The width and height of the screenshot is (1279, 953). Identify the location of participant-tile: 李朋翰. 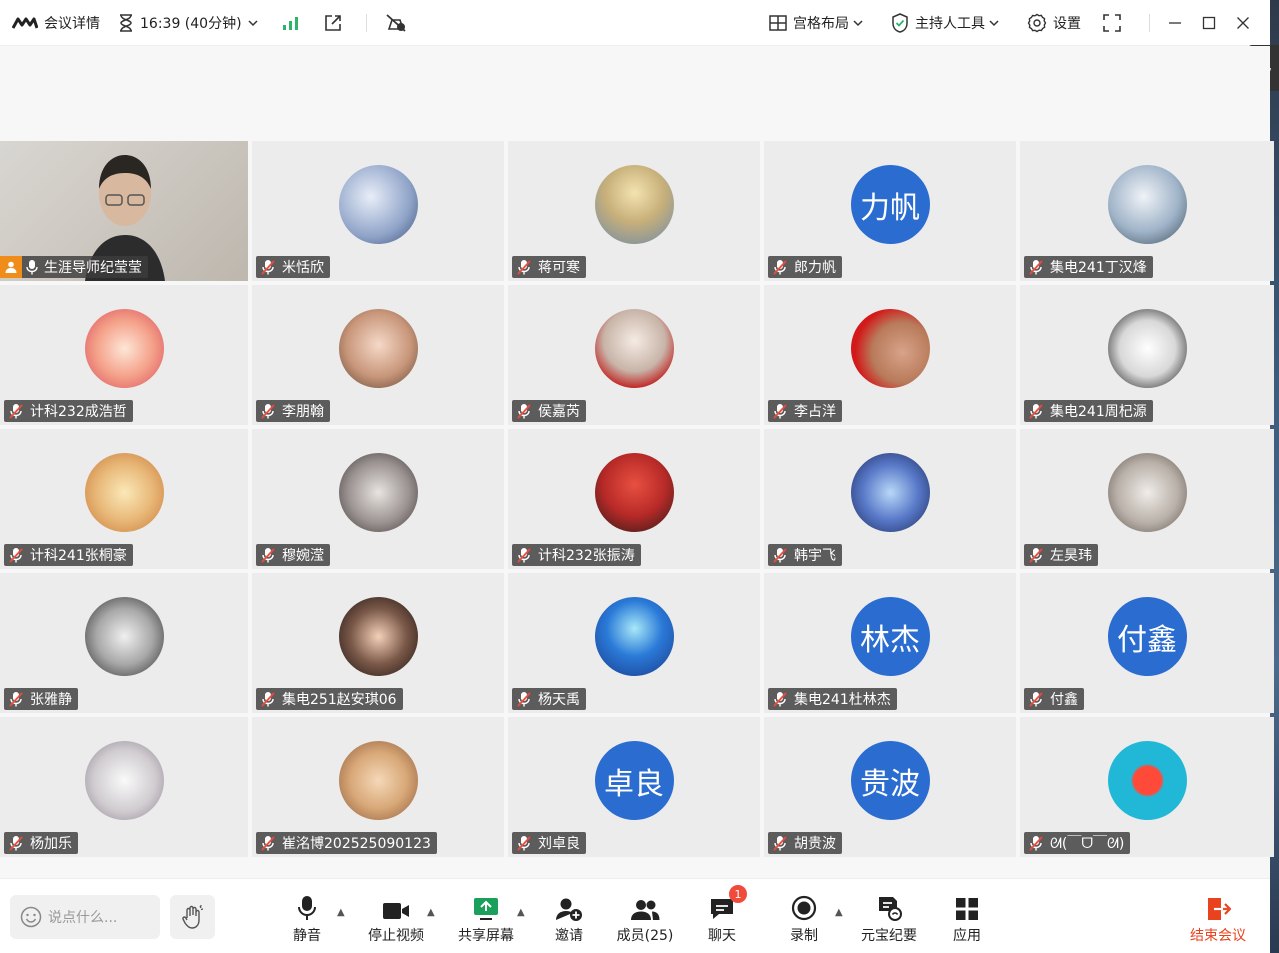
(378, 355).